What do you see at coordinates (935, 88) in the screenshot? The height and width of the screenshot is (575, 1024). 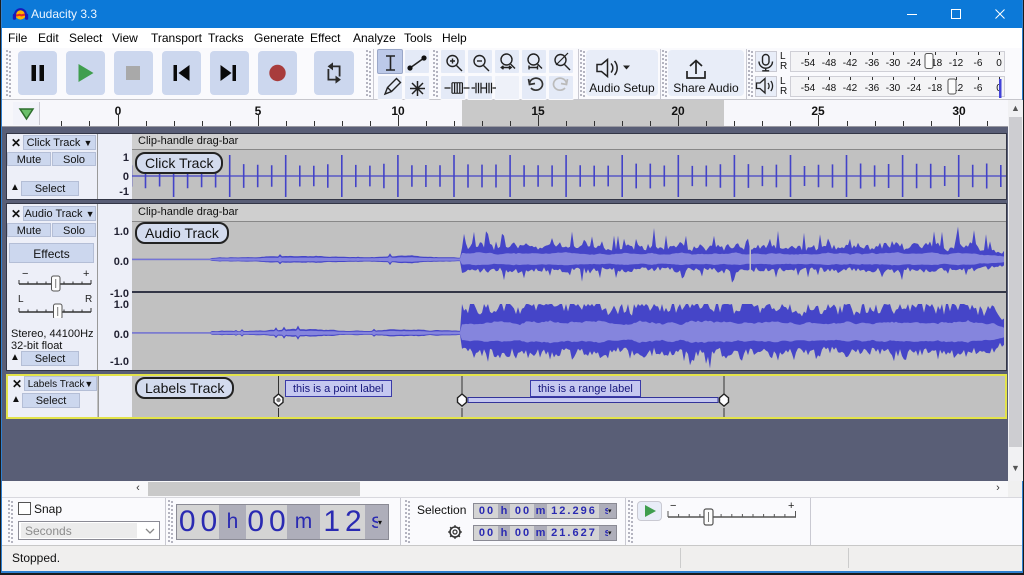 I see `svg-text: -18` at bounding box center [935, 88].